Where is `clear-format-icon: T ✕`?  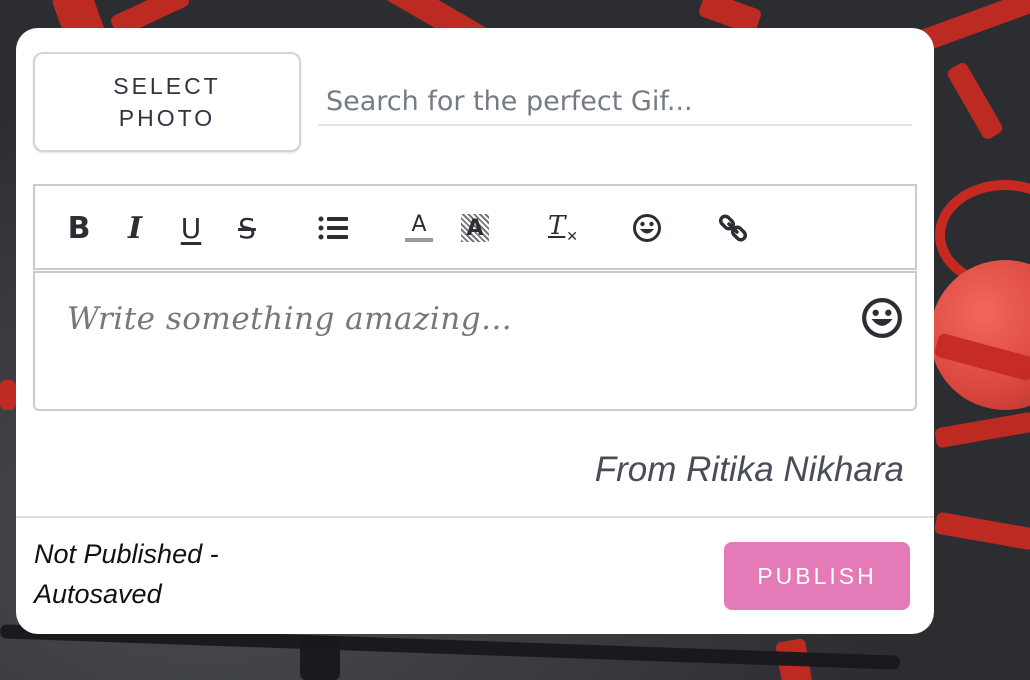
clear-format-icon: T ✕ is located at coordinates (562, 228).